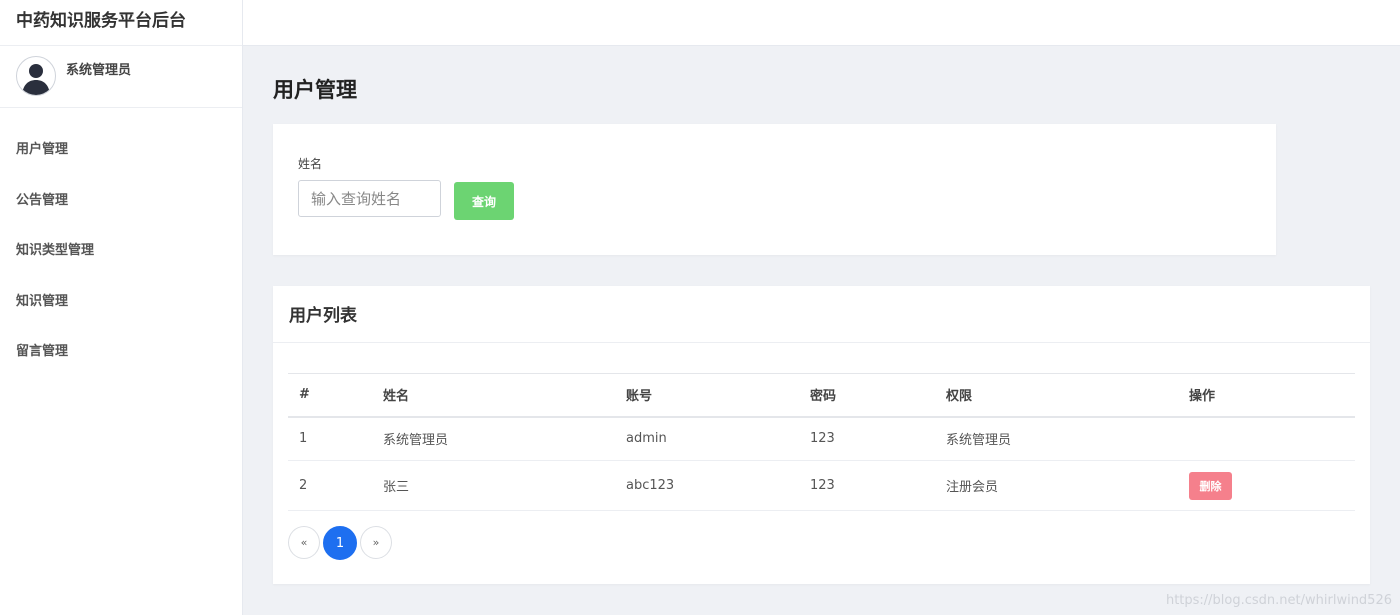  Describe the element at coordinates (1266, 395) in the screenshot. I see `column-header-action: 操作` at that location.